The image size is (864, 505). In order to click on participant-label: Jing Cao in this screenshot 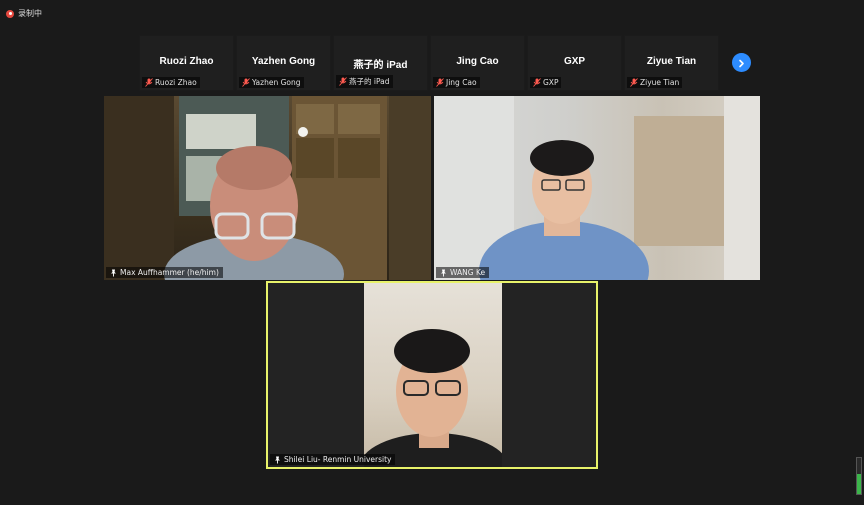, I will do `click(461, 82)`.